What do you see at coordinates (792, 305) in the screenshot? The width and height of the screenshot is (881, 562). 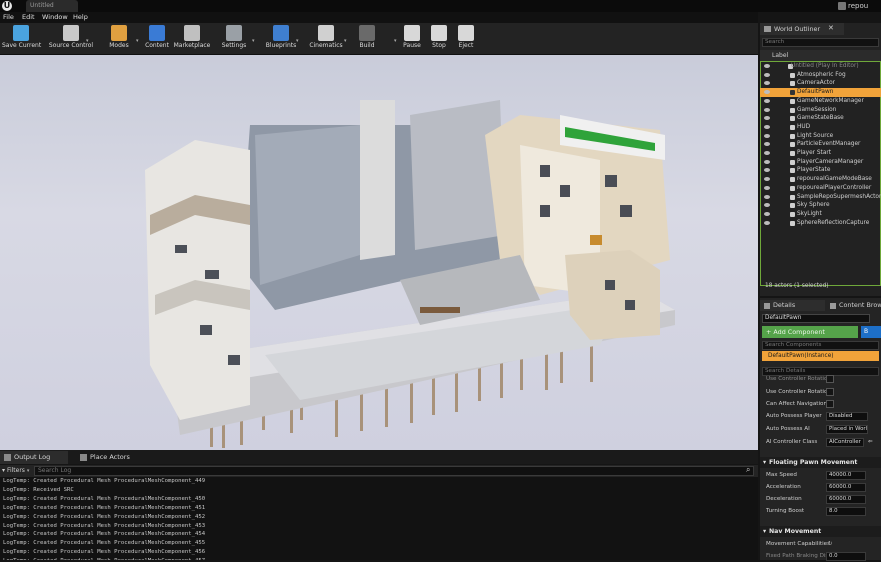 I see `tab-details: Details` at bounding box center [792, 305].